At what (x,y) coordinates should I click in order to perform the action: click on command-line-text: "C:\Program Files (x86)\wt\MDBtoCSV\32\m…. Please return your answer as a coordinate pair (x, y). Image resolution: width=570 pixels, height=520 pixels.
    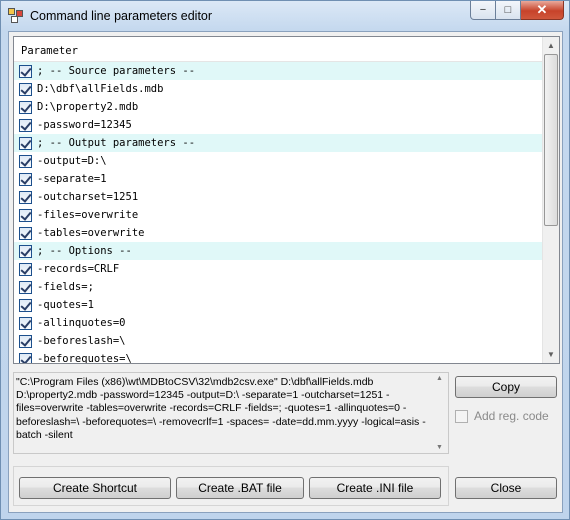
    Looking at the image, I should click on (221, 408).